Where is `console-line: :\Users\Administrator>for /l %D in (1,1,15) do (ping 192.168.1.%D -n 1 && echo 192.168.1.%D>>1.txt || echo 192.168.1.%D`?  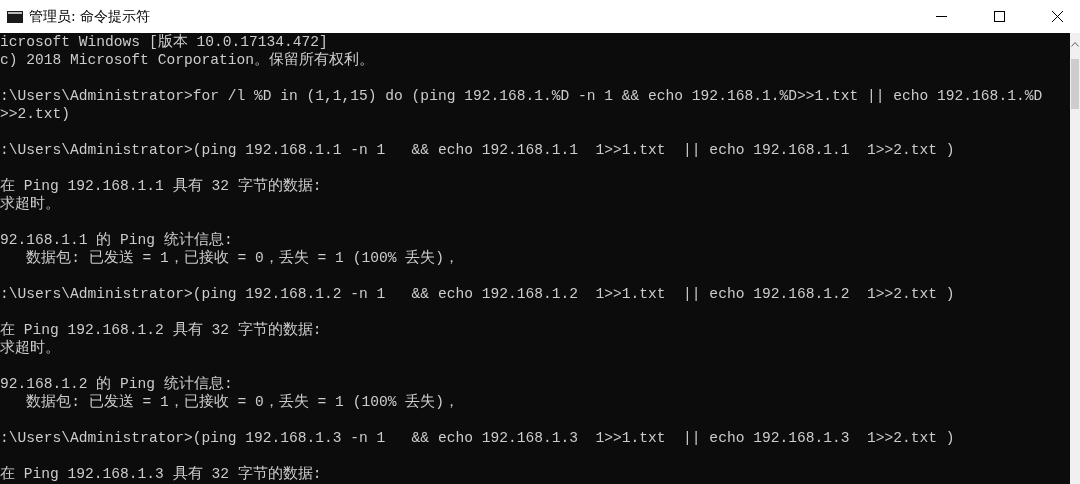
console-line: :\Users\Administrator>for /l %D in (1,1,15) do (ping 192.168.1.%D -n 1 && echo 192.168.1.%D>>1.txt || echo 192.168.1.%D is located at coordinates (522, 96).